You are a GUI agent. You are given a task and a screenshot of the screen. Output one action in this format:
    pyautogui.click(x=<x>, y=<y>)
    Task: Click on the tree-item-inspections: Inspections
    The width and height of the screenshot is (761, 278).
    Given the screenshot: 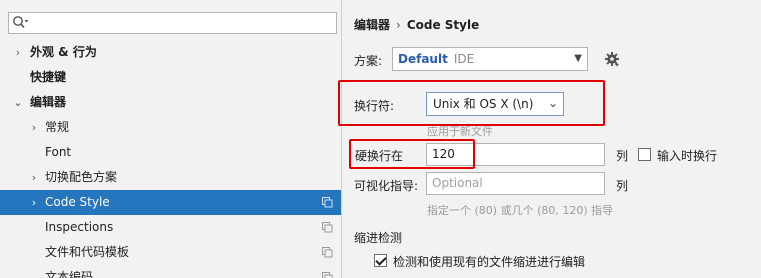 What is the action you would take?
    pyautogui.click(x=170, y=227)
    